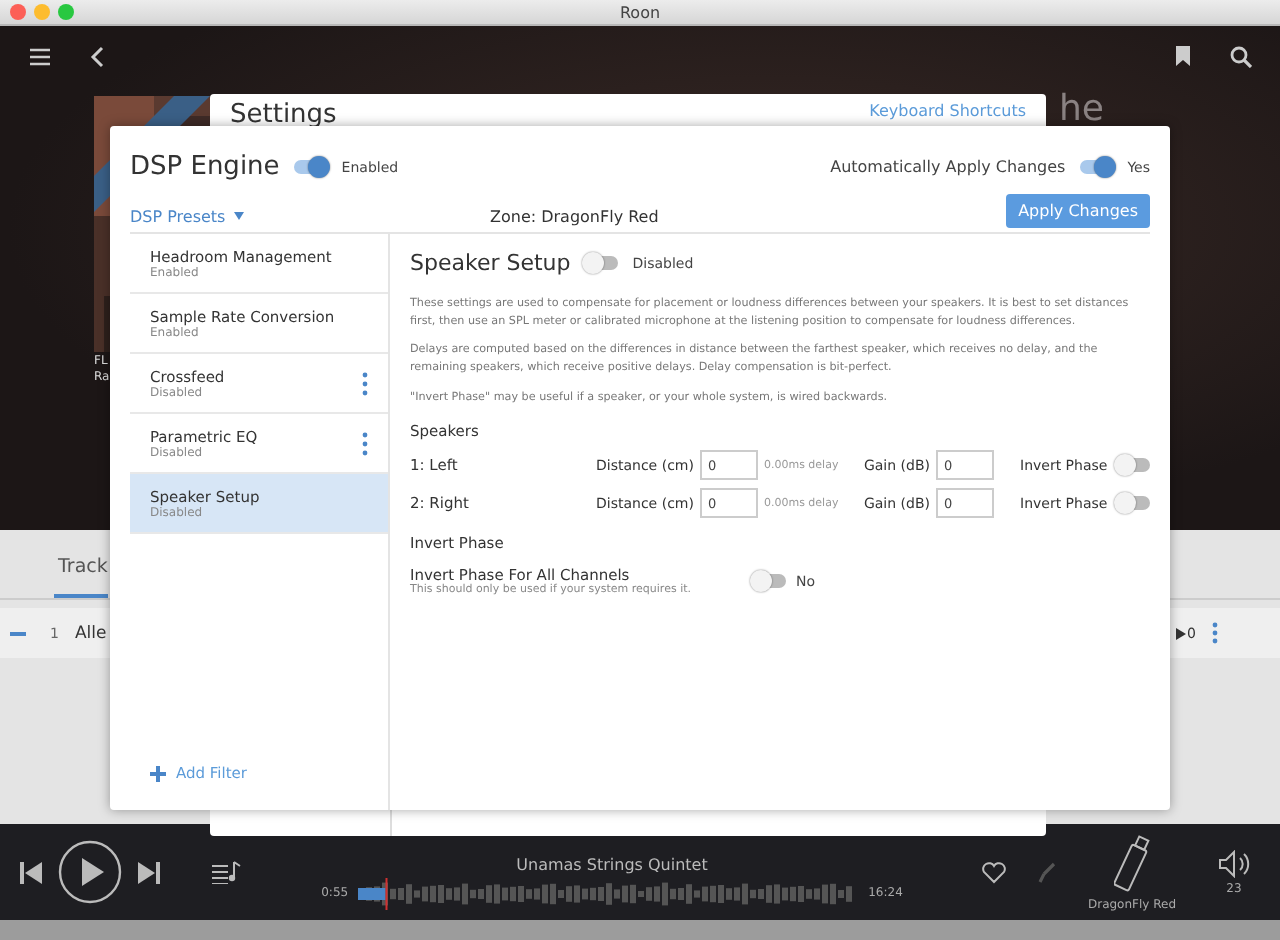 The image size is (1280, 940). I want to click on volume-icon, so click(1234, 863).